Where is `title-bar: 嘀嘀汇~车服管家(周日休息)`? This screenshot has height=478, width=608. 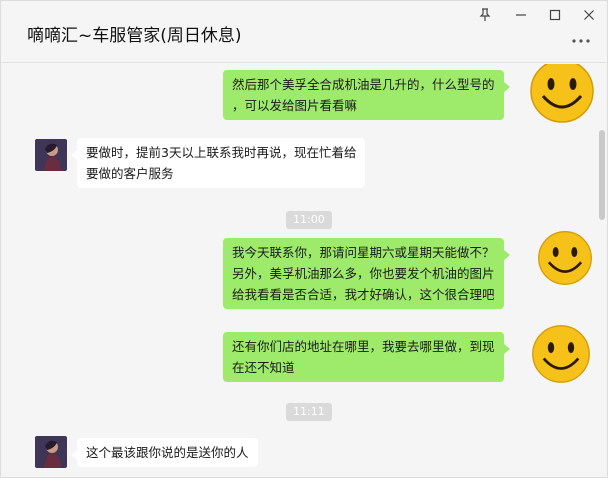
title-bar: 嘀嘀汇~车服管家(周日休息) is located at coordinates (304, 32).